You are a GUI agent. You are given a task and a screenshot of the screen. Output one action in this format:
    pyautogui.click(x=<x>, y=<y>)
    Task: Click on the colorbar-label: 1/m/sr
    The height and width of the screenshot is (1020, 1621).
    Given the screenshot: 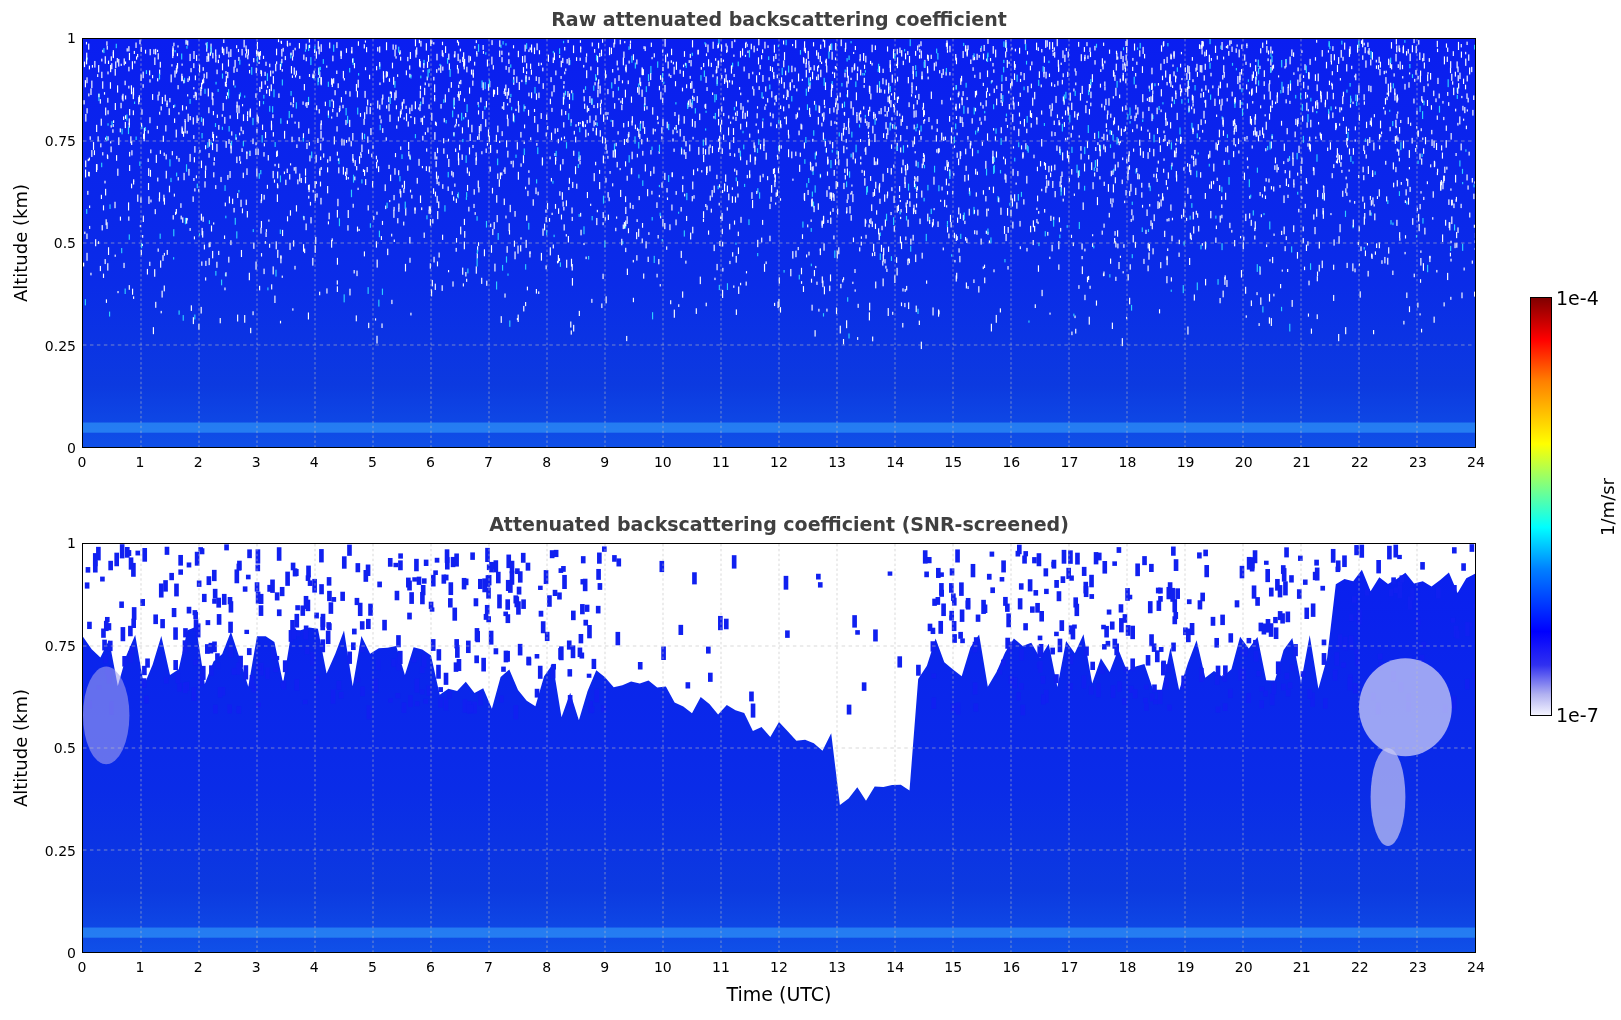 What is the action you would take?
    pyautogui.click(x=1608, y=506)
    